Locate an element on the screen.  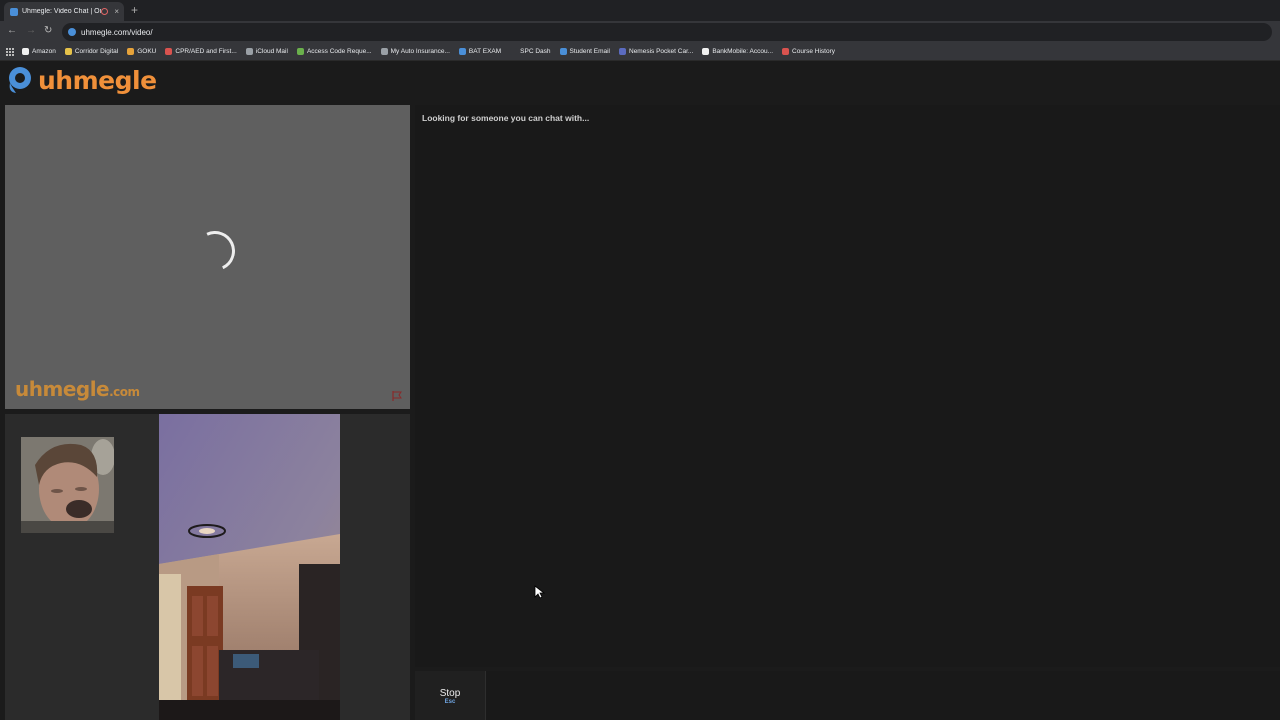
uhmegle-watermark: uhmegle.com is located at coordinates (77, 389).